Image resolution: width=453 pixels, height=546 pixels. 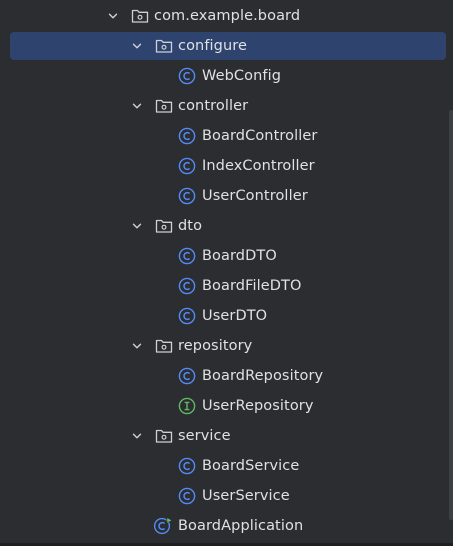 What do you see at coordinates (204, 436) in the screenshot?
I see `tree-node-label: service` at bounding box center [204, 436].